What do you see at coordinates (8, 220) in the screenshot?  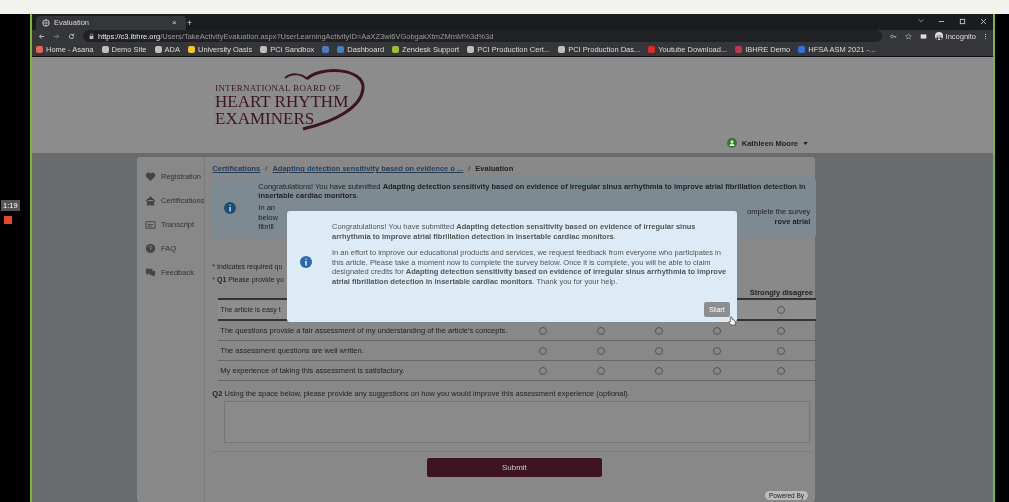 I see `stop-button` at bounding box center [8, 220].